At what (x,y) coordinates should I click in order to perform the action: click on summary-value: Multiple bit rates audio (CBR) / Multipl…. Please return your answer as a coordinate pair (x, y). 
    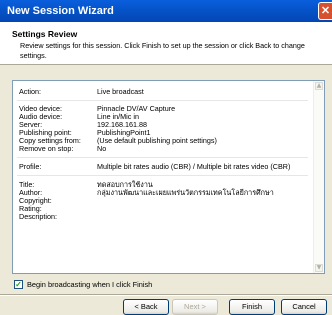
    Looking at the image, I should click on (194, 166).